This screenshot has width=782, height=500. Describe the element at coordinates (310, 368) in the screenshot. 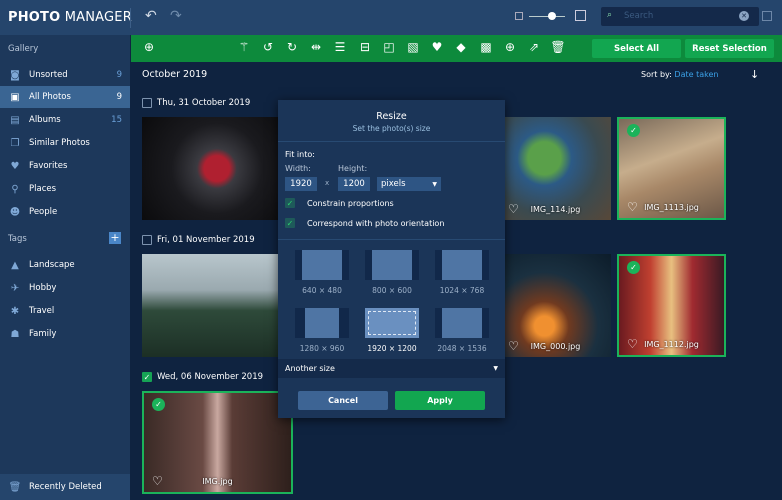

I see `label: Another size` at that location.